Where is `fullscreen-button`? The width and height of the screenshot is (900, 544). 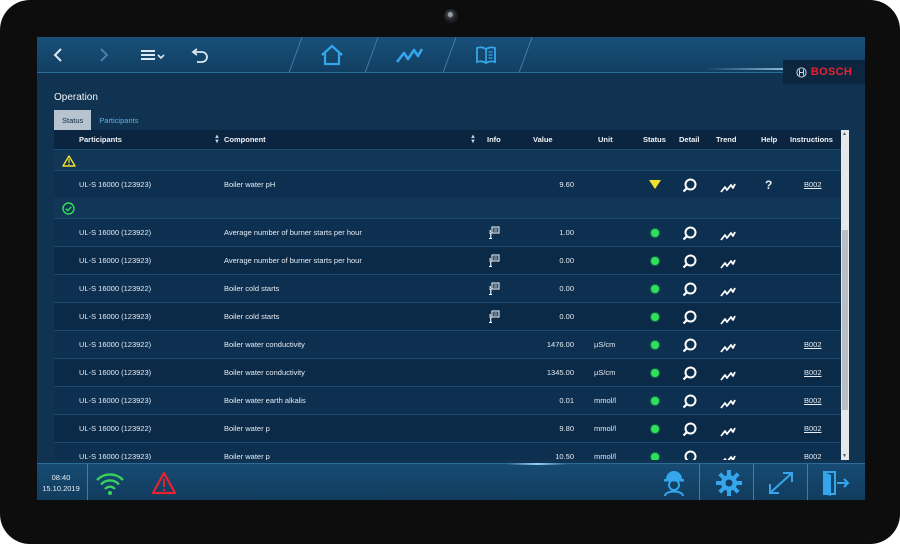 fullscreen-button is located at coordinates (781, 485).